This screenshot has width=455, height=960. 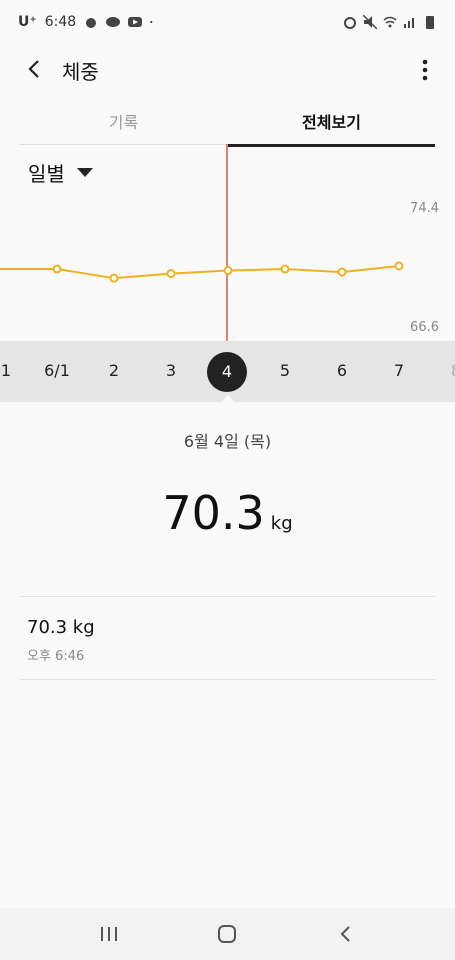 I want to click on selected-date-title: 6월 4일 (목), so click(x=227, y=441).